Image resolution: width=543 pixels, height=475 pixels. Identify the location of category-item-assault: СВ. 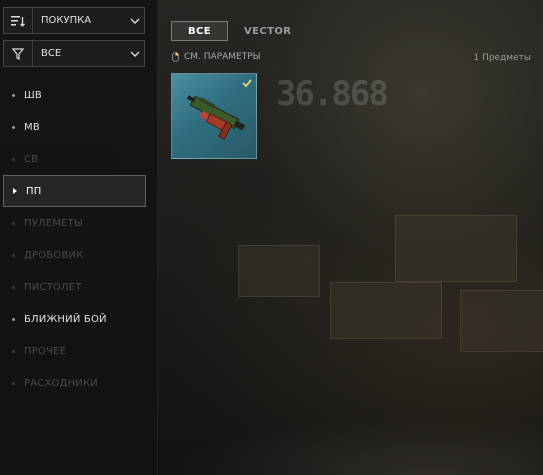
(74, 159).